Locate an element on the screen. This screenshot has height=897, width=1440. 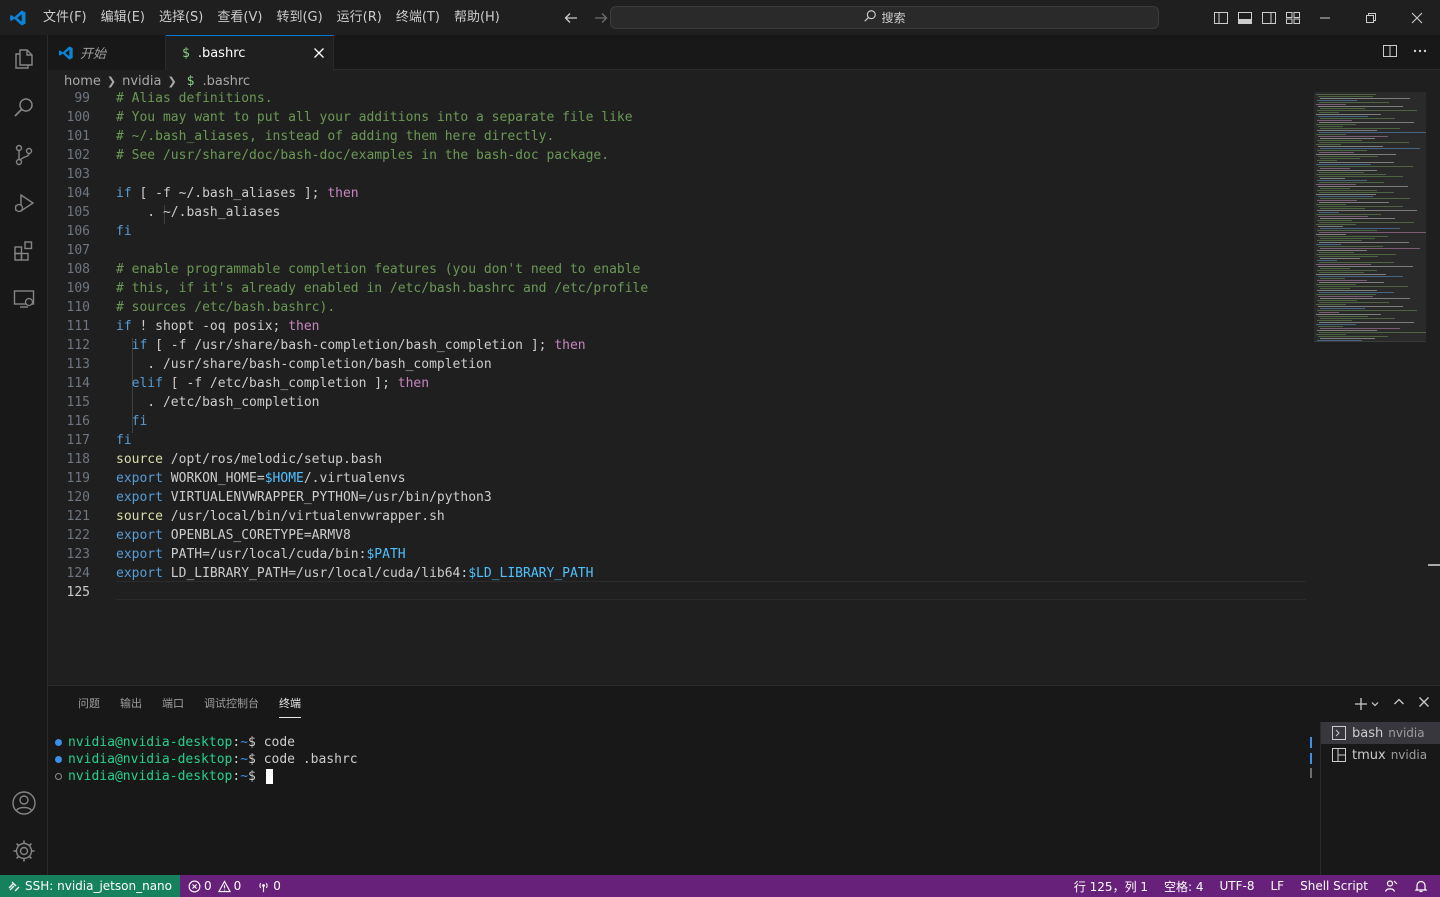
line-number: 114 is located at coordinates (78, 383).